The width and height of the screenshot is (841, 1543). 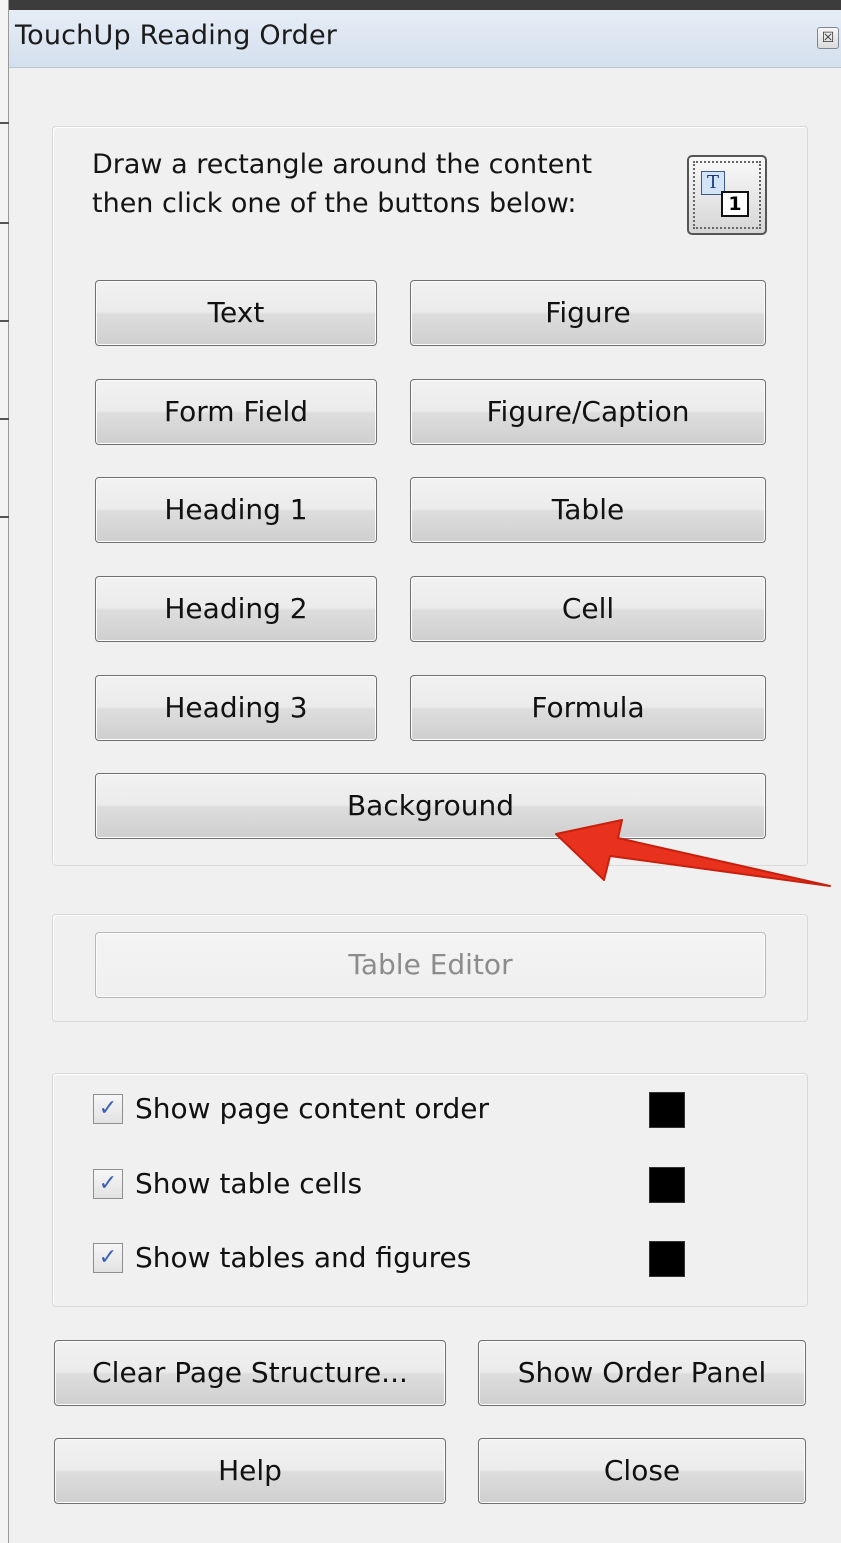 What do you see at coordinates (828, 38) in the screenshot?
I see `close-icon: ☒` at bounding box center [828, 38].